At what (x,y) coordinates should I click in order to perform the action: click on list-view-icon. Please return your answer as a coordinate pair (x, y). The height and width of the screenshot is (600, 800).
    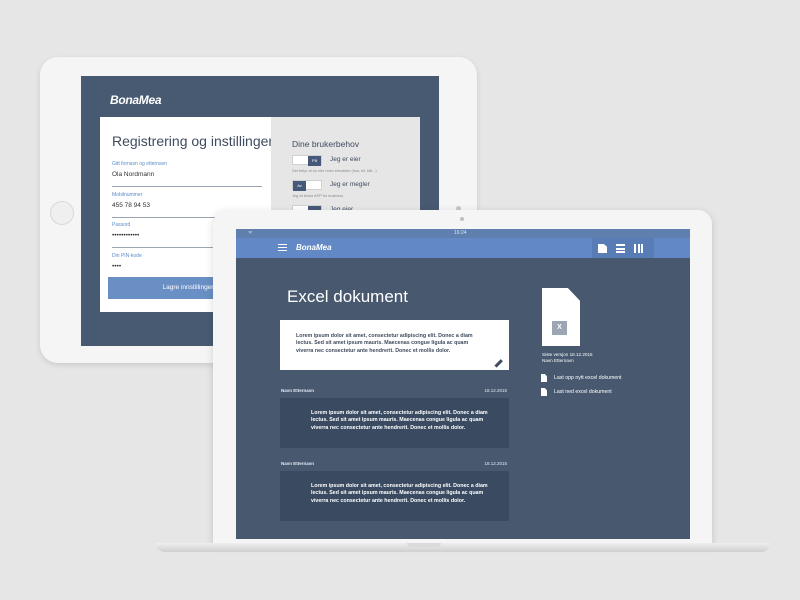
    Looking at the image, I should click on (620, 248).